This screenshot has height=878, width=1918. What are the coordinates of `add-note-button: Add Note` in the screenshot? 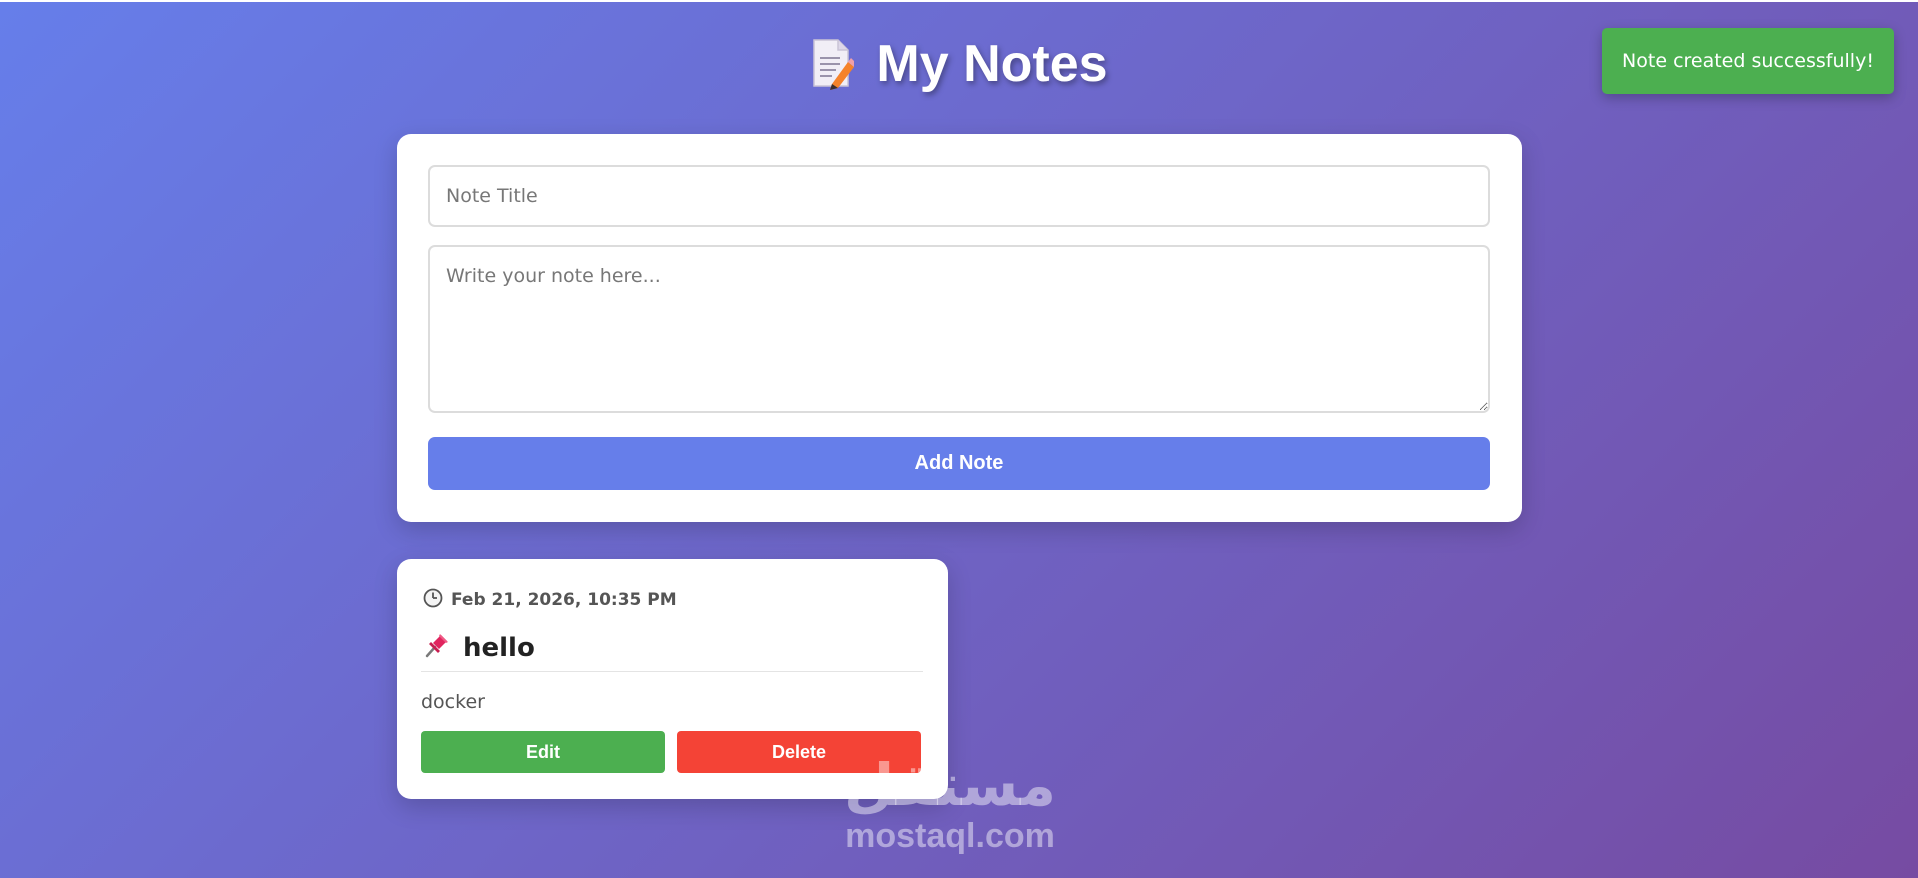 It's located at (959, 463).